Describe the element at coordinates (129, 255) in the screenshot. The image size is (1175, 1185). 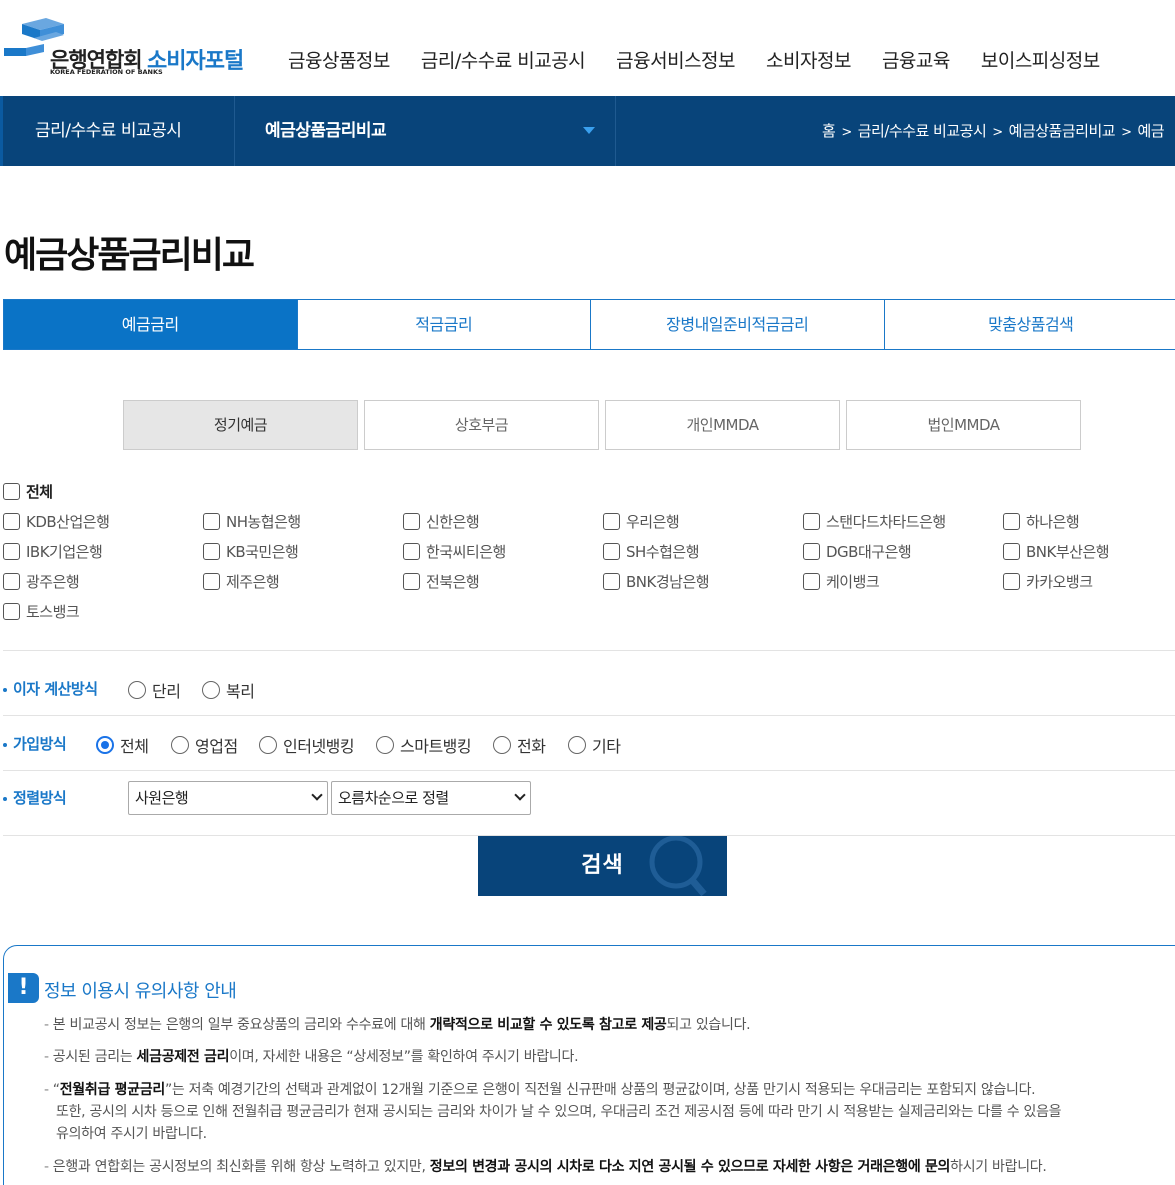
I see `page-title: 예금상품금리비교` at that location.